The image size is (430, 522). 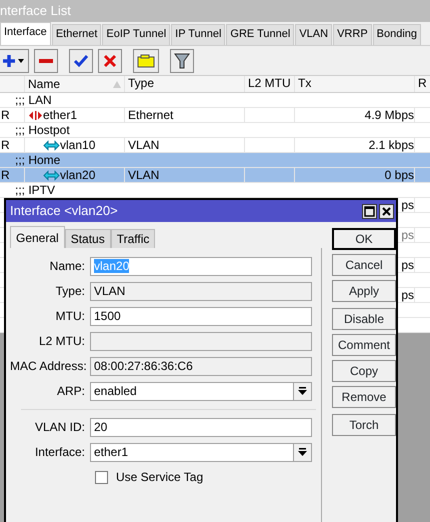 I want to click on table-cell: 0 bps, so click(x=399, y=175).